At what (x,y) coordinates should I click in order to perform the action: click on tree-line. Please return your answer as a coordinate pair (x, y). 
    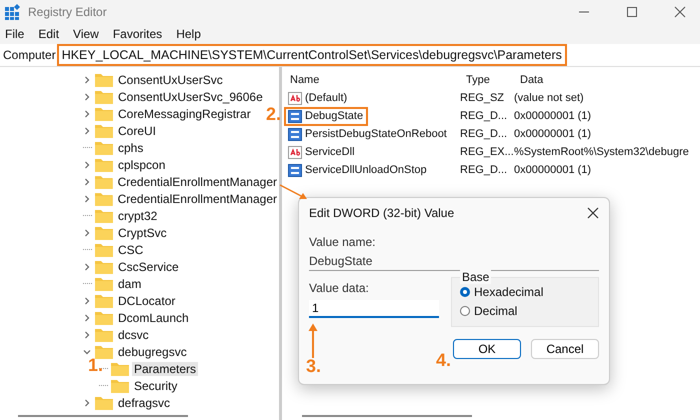
    Looking at the image, I should click on (103, 385).